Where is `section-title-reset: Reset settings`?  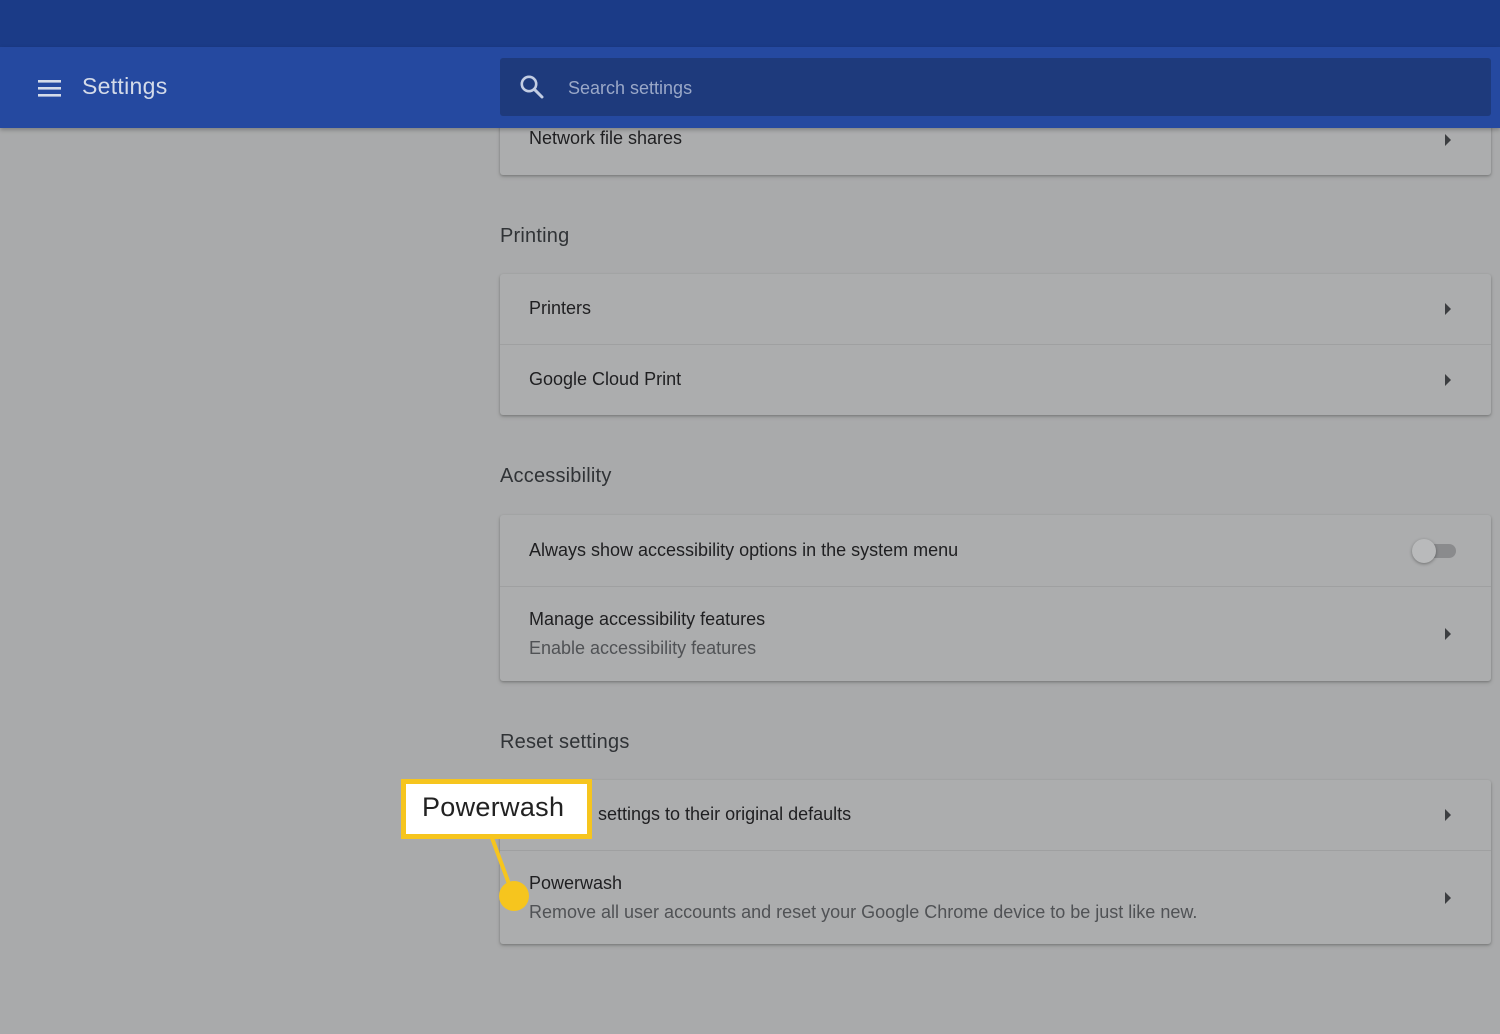 section-title-reset: Reset settings is located at coordinates (565, 742).